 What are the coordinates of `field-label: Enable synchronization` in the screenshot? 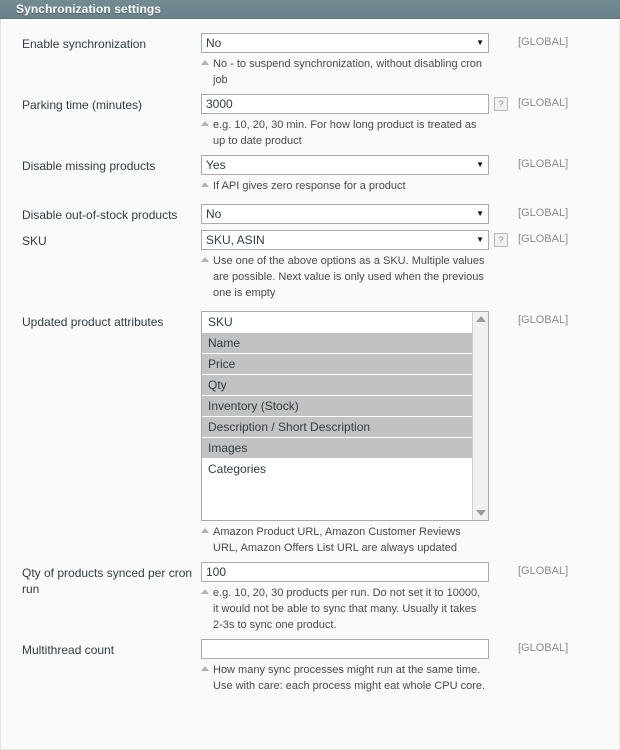 It's located at (84, 44).